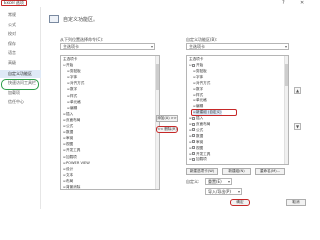 The height and width of the screenshot is (240, 320). I want to click on tree-item-label: 对齐方式, so click(77, 83).